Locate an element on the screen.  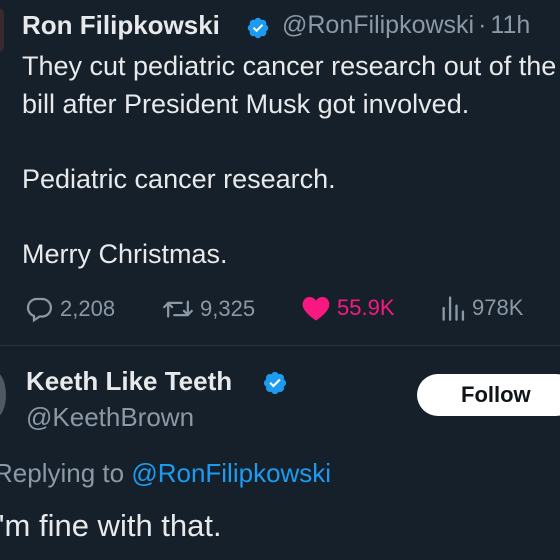
author-avatar is located at coordinates (2, 30).